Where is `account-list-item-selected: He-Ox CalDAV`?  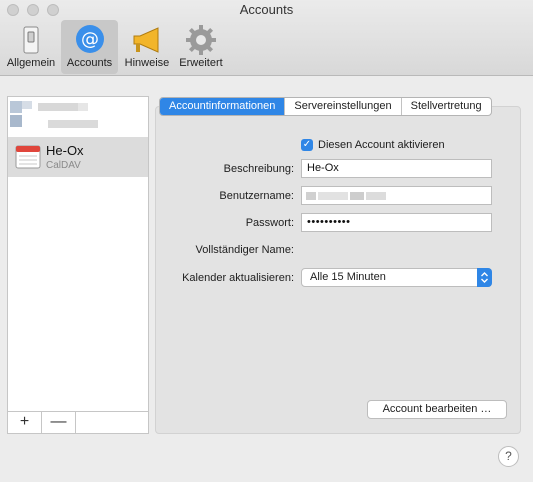 account-list-item-selected: He-Ox CalDAV is located at coordinates (78, 157).